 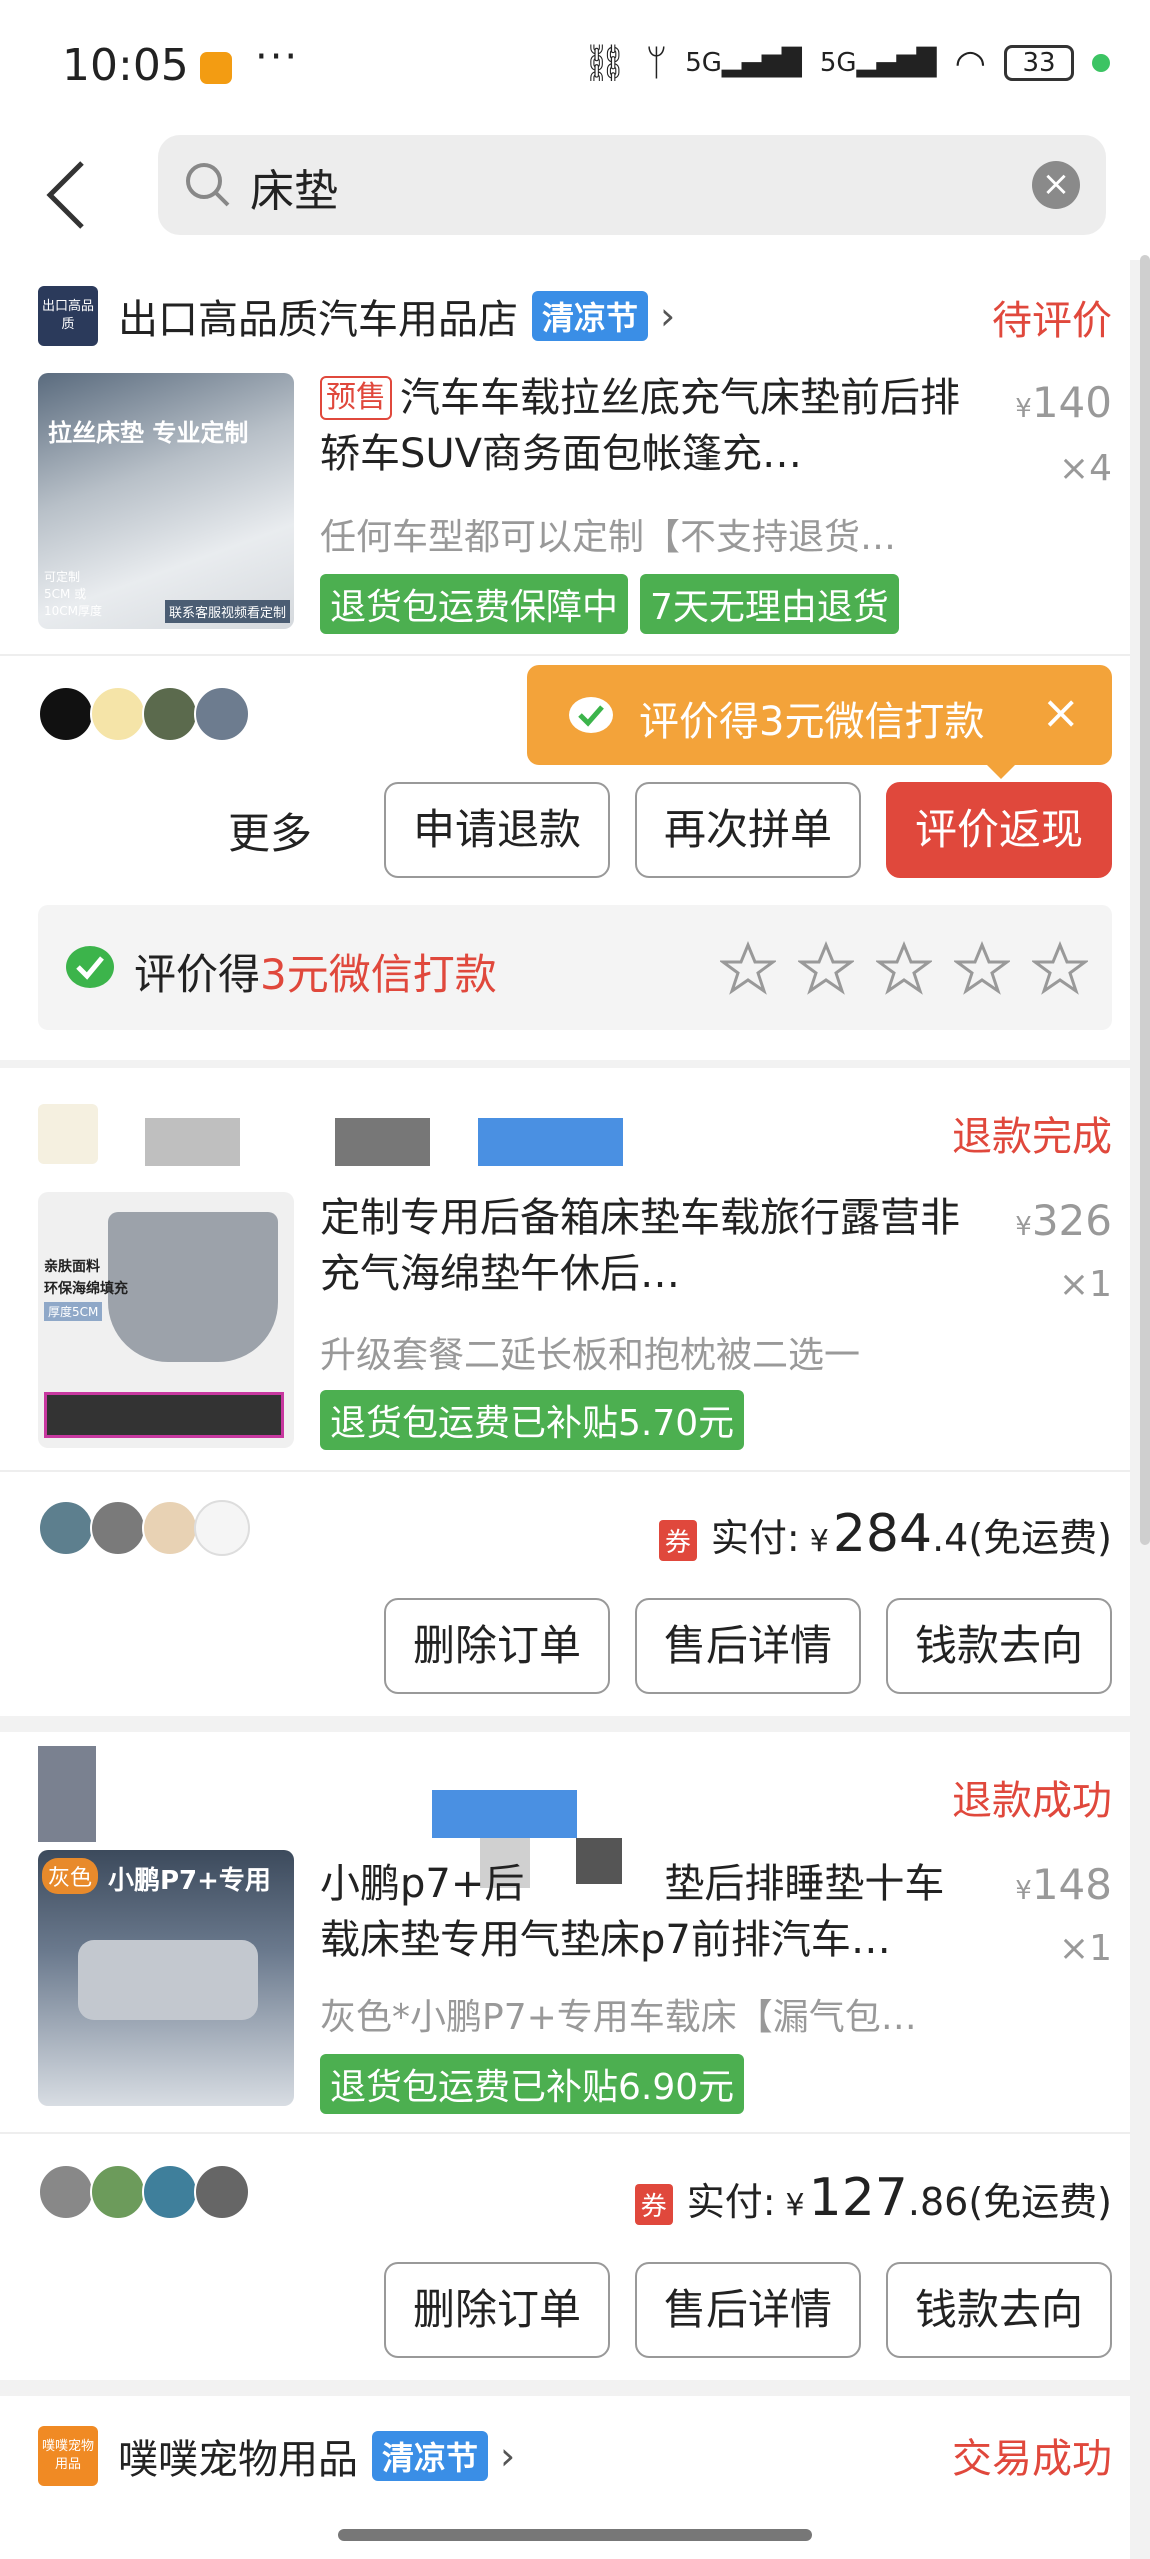 What do you see at coordinates (873, 2198) in the screenshot?
I see `paid-amount: 券 实付: ¥ 127 .86 (免运费)` at bounding box center [873, 2198].